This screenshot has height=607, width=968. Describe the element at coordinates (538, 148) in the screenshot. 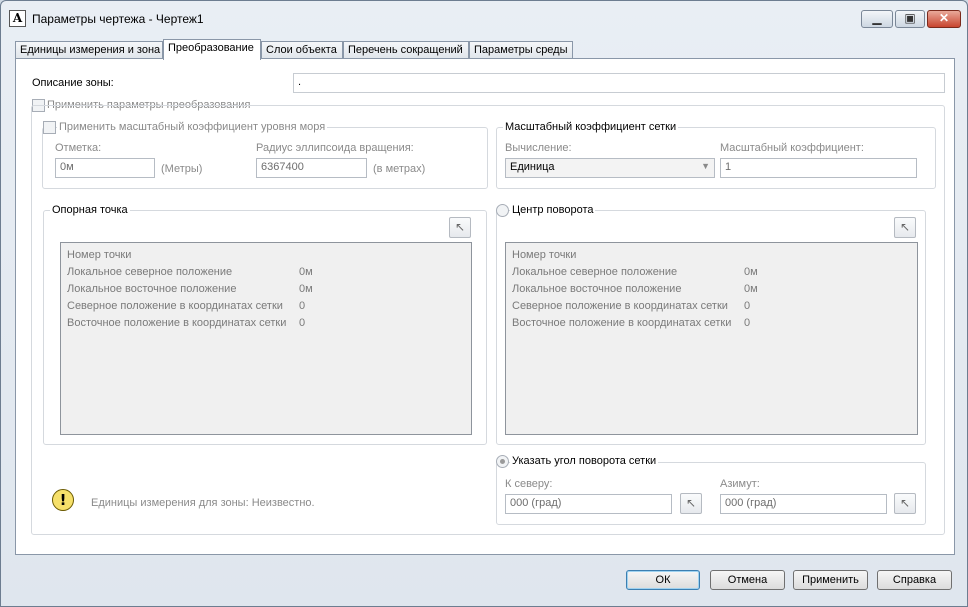

I see `grid-calc-label: Вычисление:` at that location.